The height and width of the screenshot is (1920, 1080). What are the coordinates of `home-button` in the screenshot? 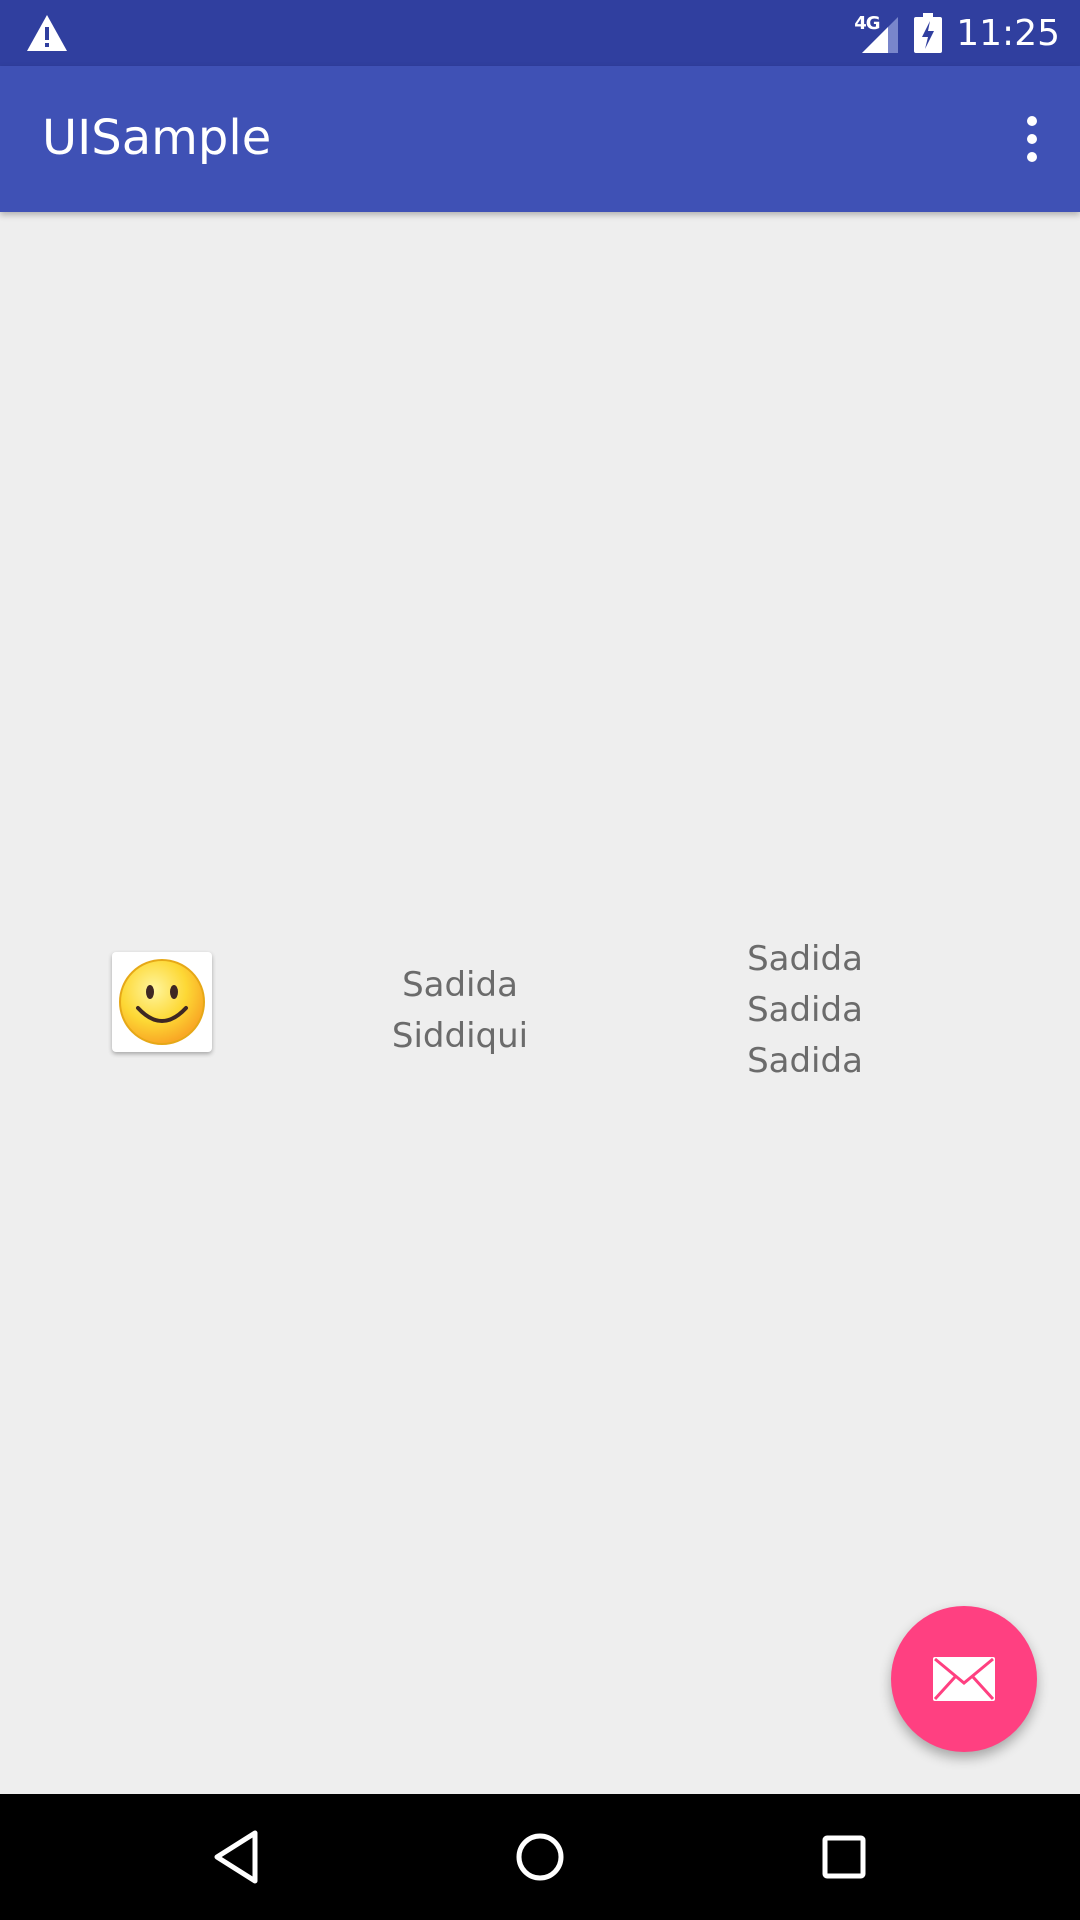 It's located at (540, 1857).